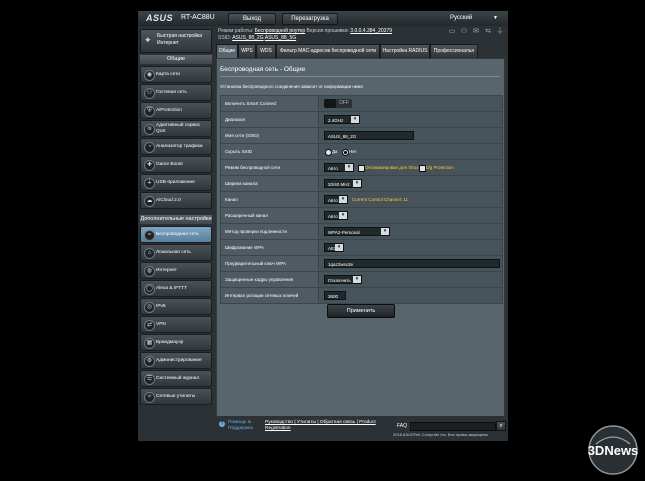 The width and height of the screenshot is (645, 481). I want to click on smart-connect-toggle: OFF, so click(338, 103).